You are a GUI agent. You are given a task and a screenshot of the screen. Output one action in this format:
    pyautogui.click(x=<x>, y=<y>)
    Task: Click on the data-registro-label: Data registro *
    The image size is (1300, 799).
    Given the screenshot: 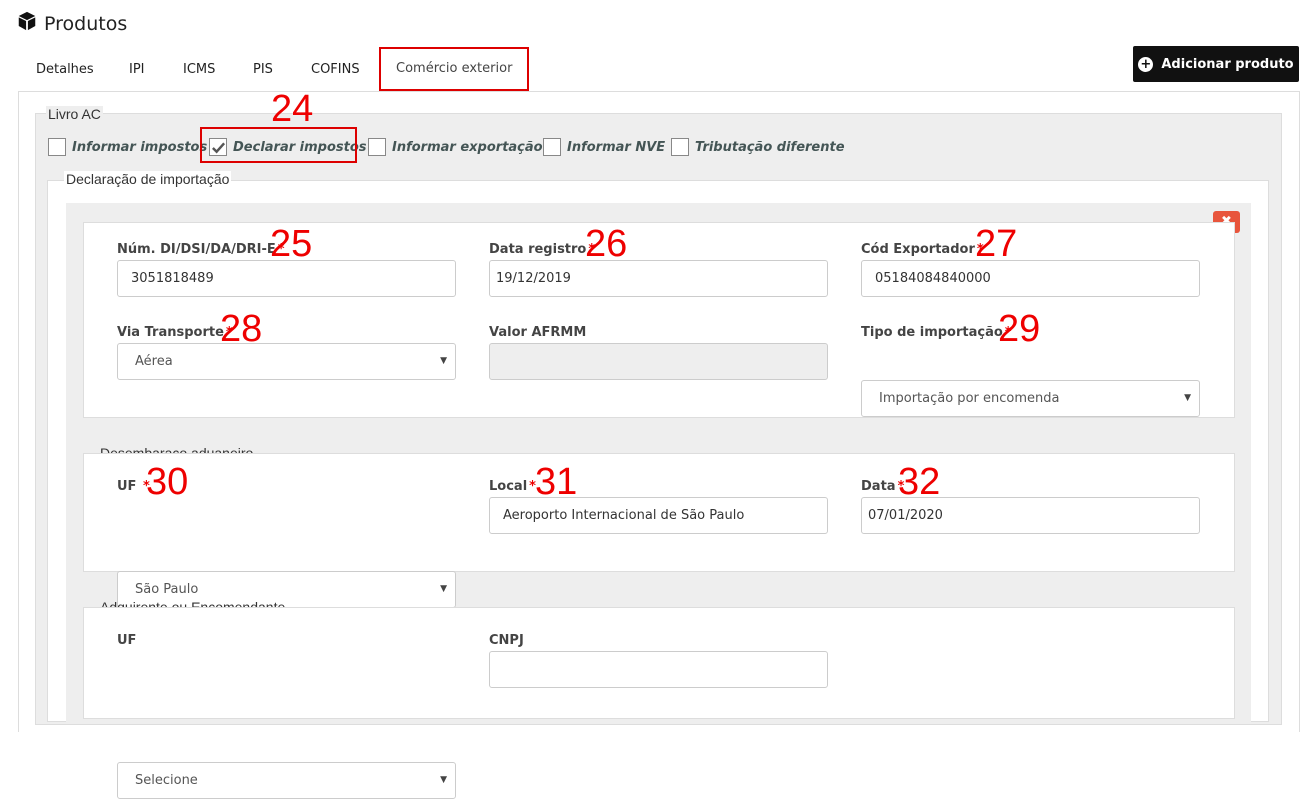 What is the action you would take?
    pyautogui.click(x=542, y=249)
    